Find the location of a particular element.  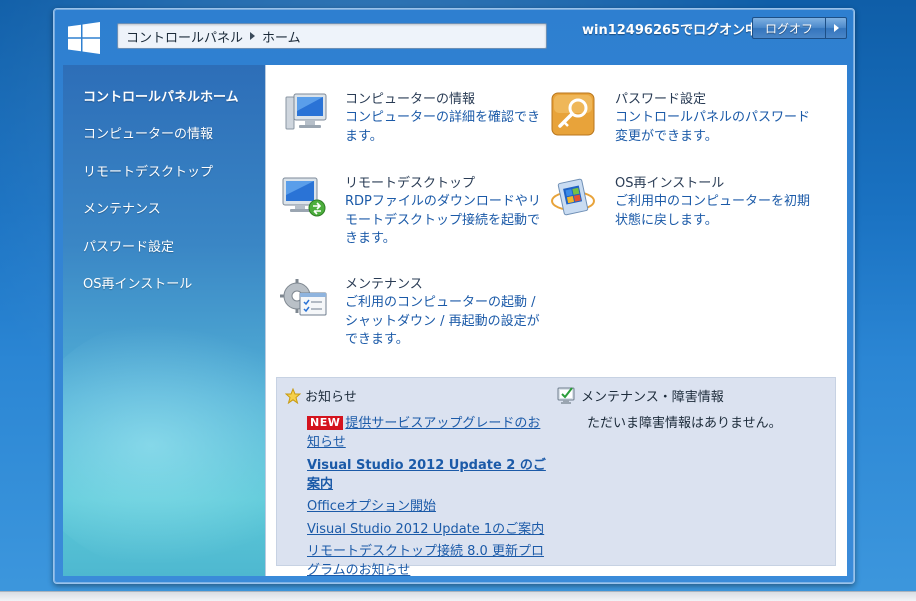

logout-arrow-icon is located at coordinates (835, 28).